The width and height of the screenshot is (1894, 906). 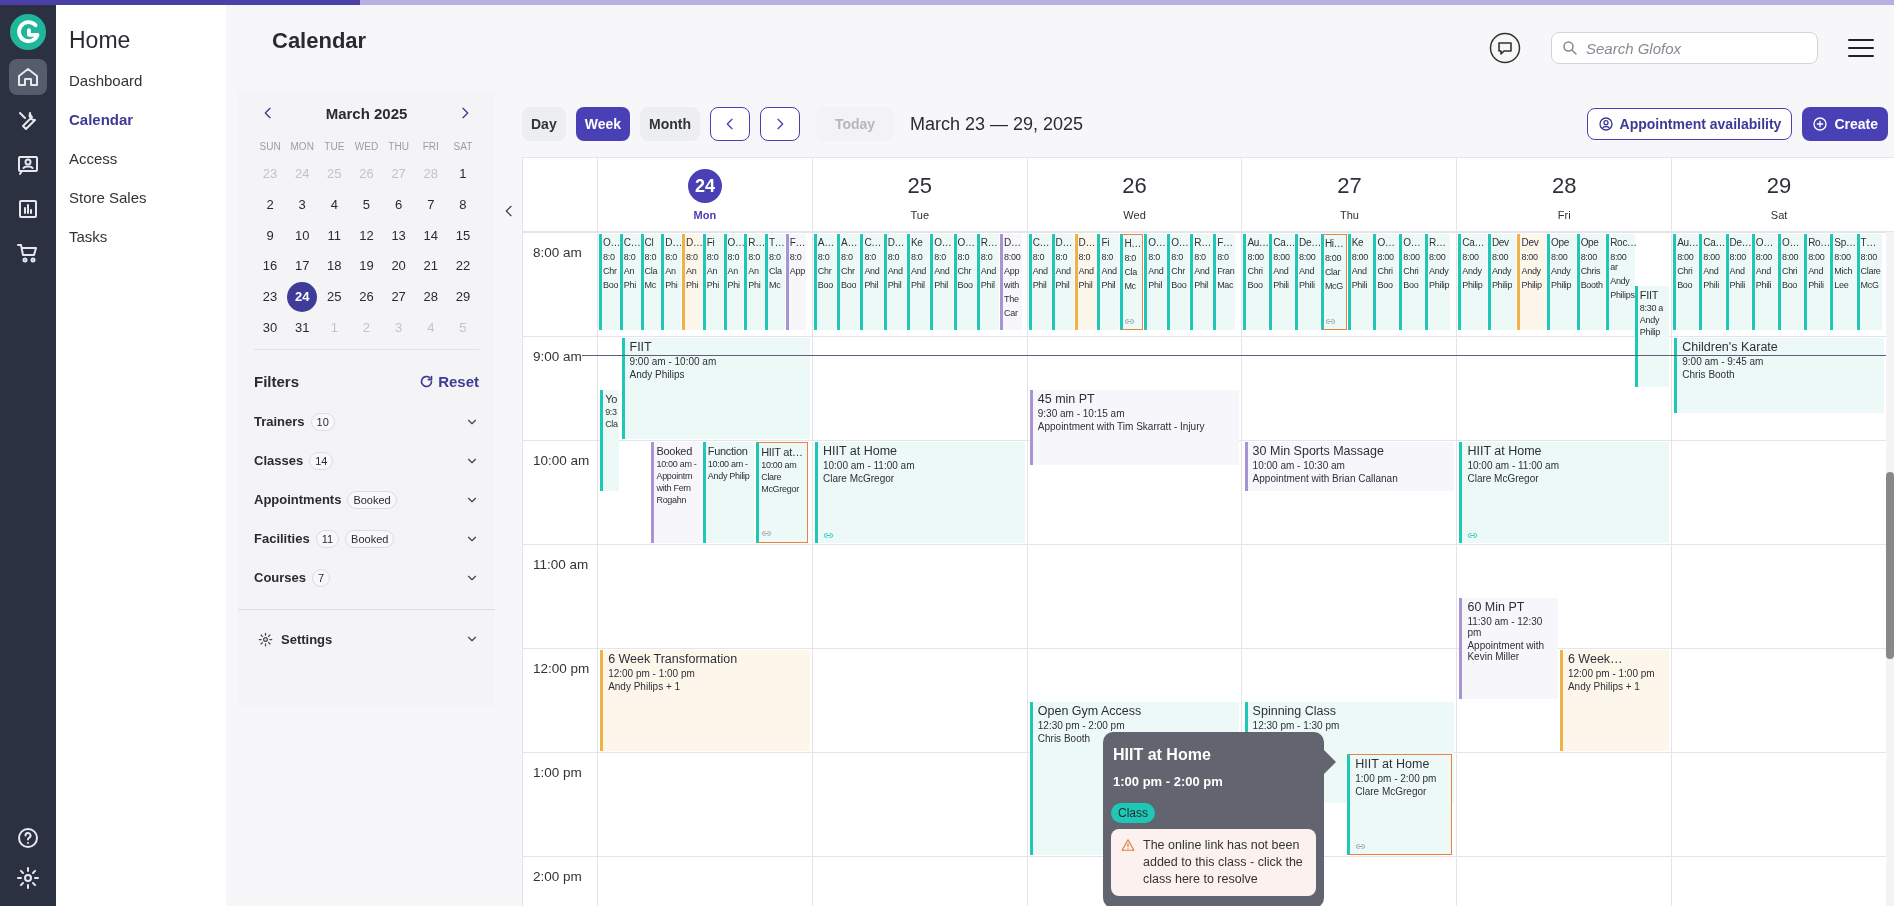 What do you see at coordinates (544, 124) in the screenshot?
I see `view-tab: Day` at bounding box center [544, 124].